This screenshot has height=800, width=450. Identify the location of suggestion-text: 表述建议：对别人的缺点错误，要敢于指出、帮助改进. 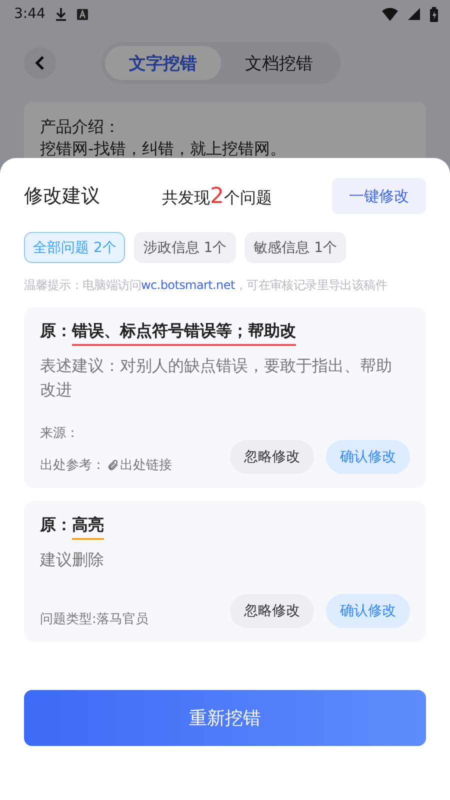
(216, 378).